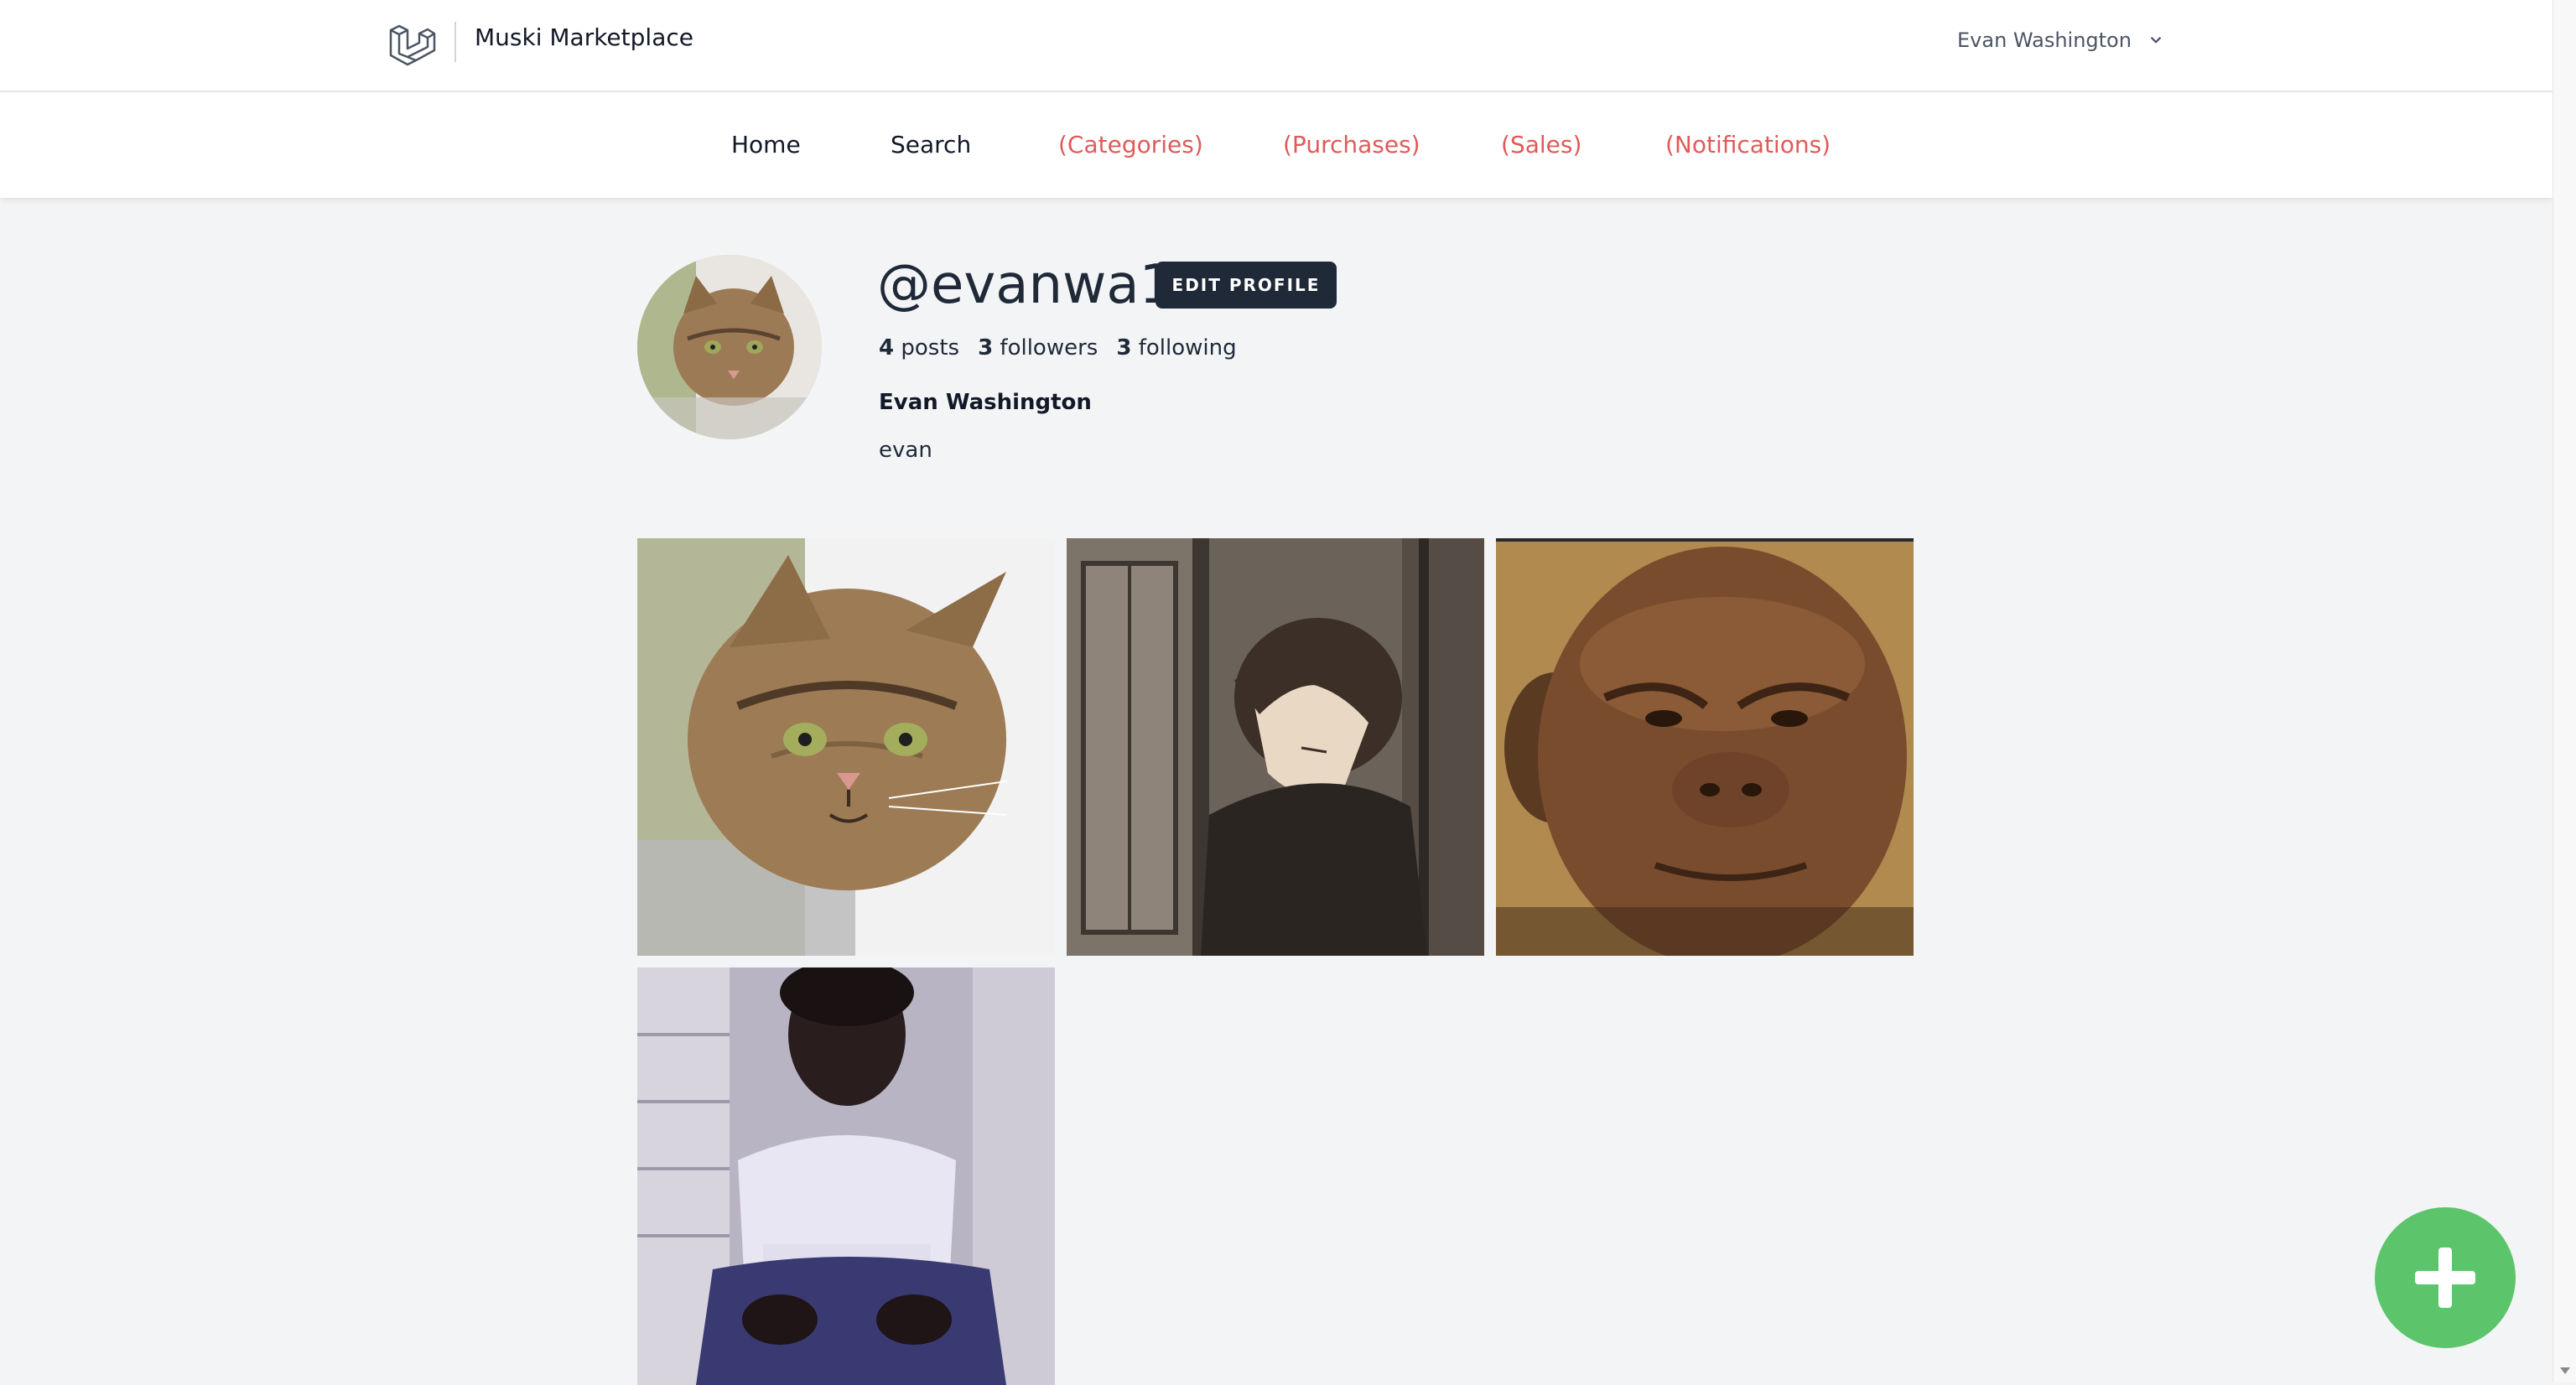  I want to click on following-stat: 3 following, so click(1176, 348).